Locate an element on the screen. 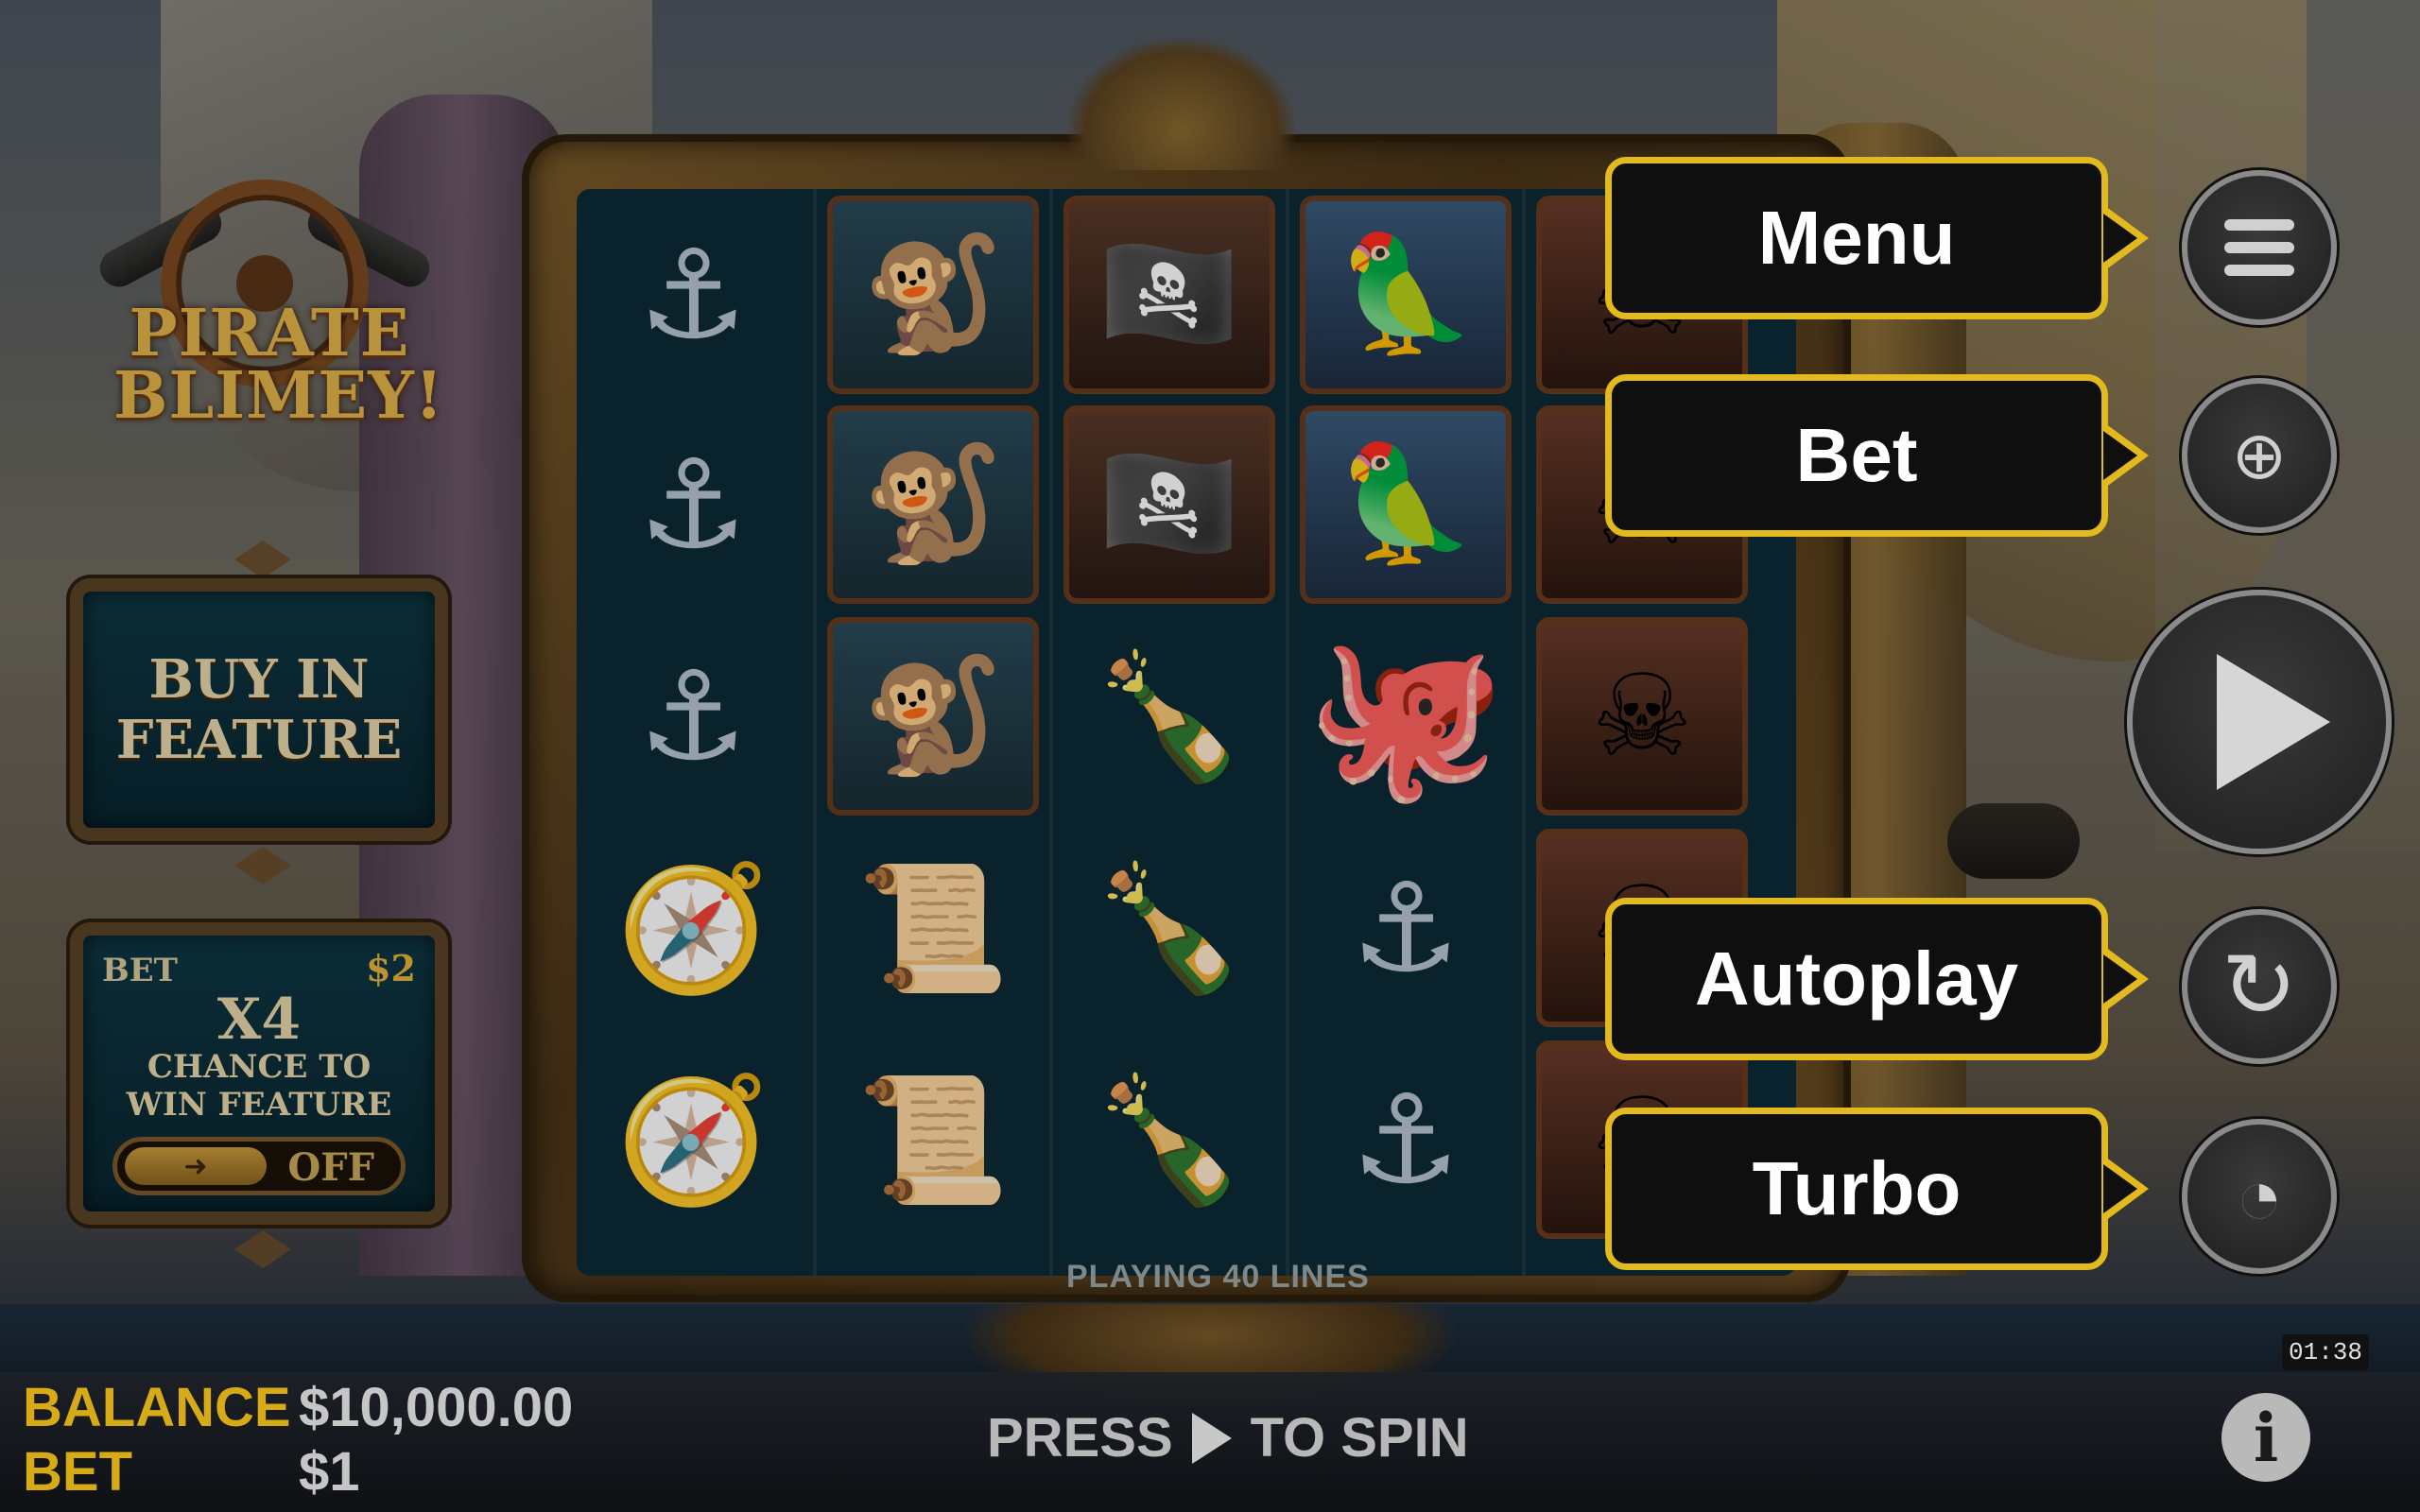  info-icon: i is located at coordinates (2266, 1437).